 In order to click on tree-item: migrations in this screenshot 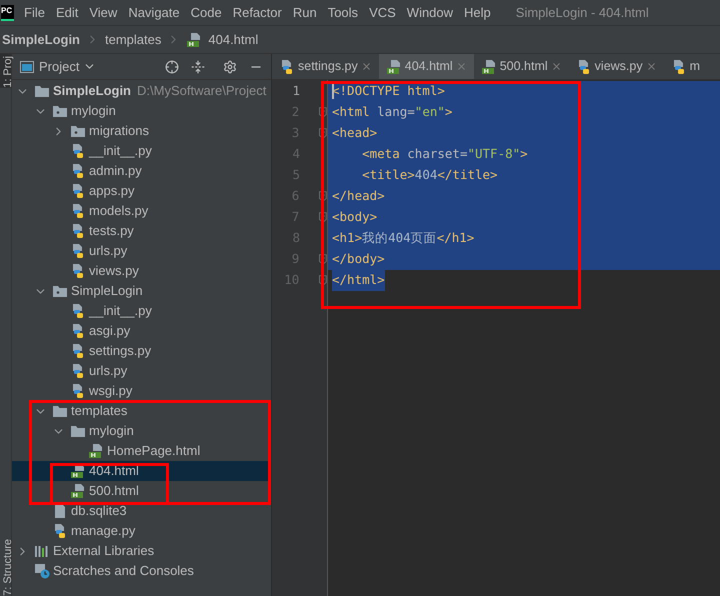, I will do `click(141, 131)`.